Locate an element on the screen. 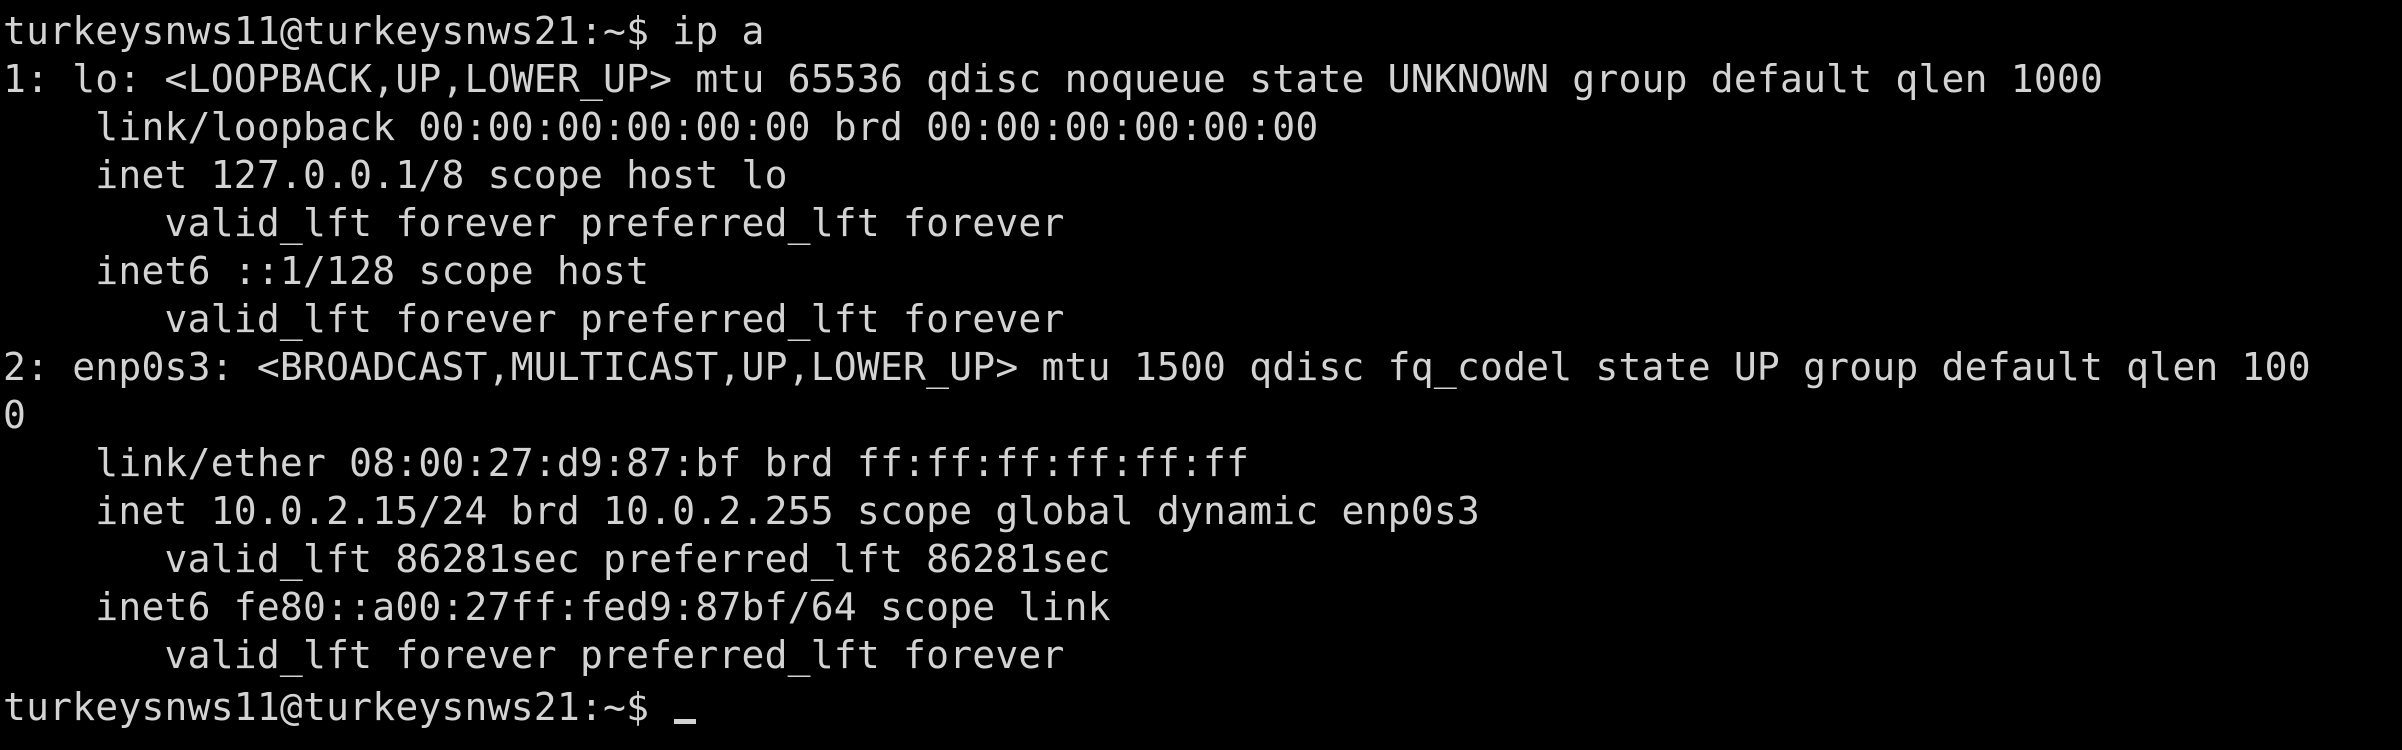 The height and width of the screenshot is (750, 2402). terminal-line-output: inet 127.0.0.1/8 scope host lo is located at coordinates (395, 175).